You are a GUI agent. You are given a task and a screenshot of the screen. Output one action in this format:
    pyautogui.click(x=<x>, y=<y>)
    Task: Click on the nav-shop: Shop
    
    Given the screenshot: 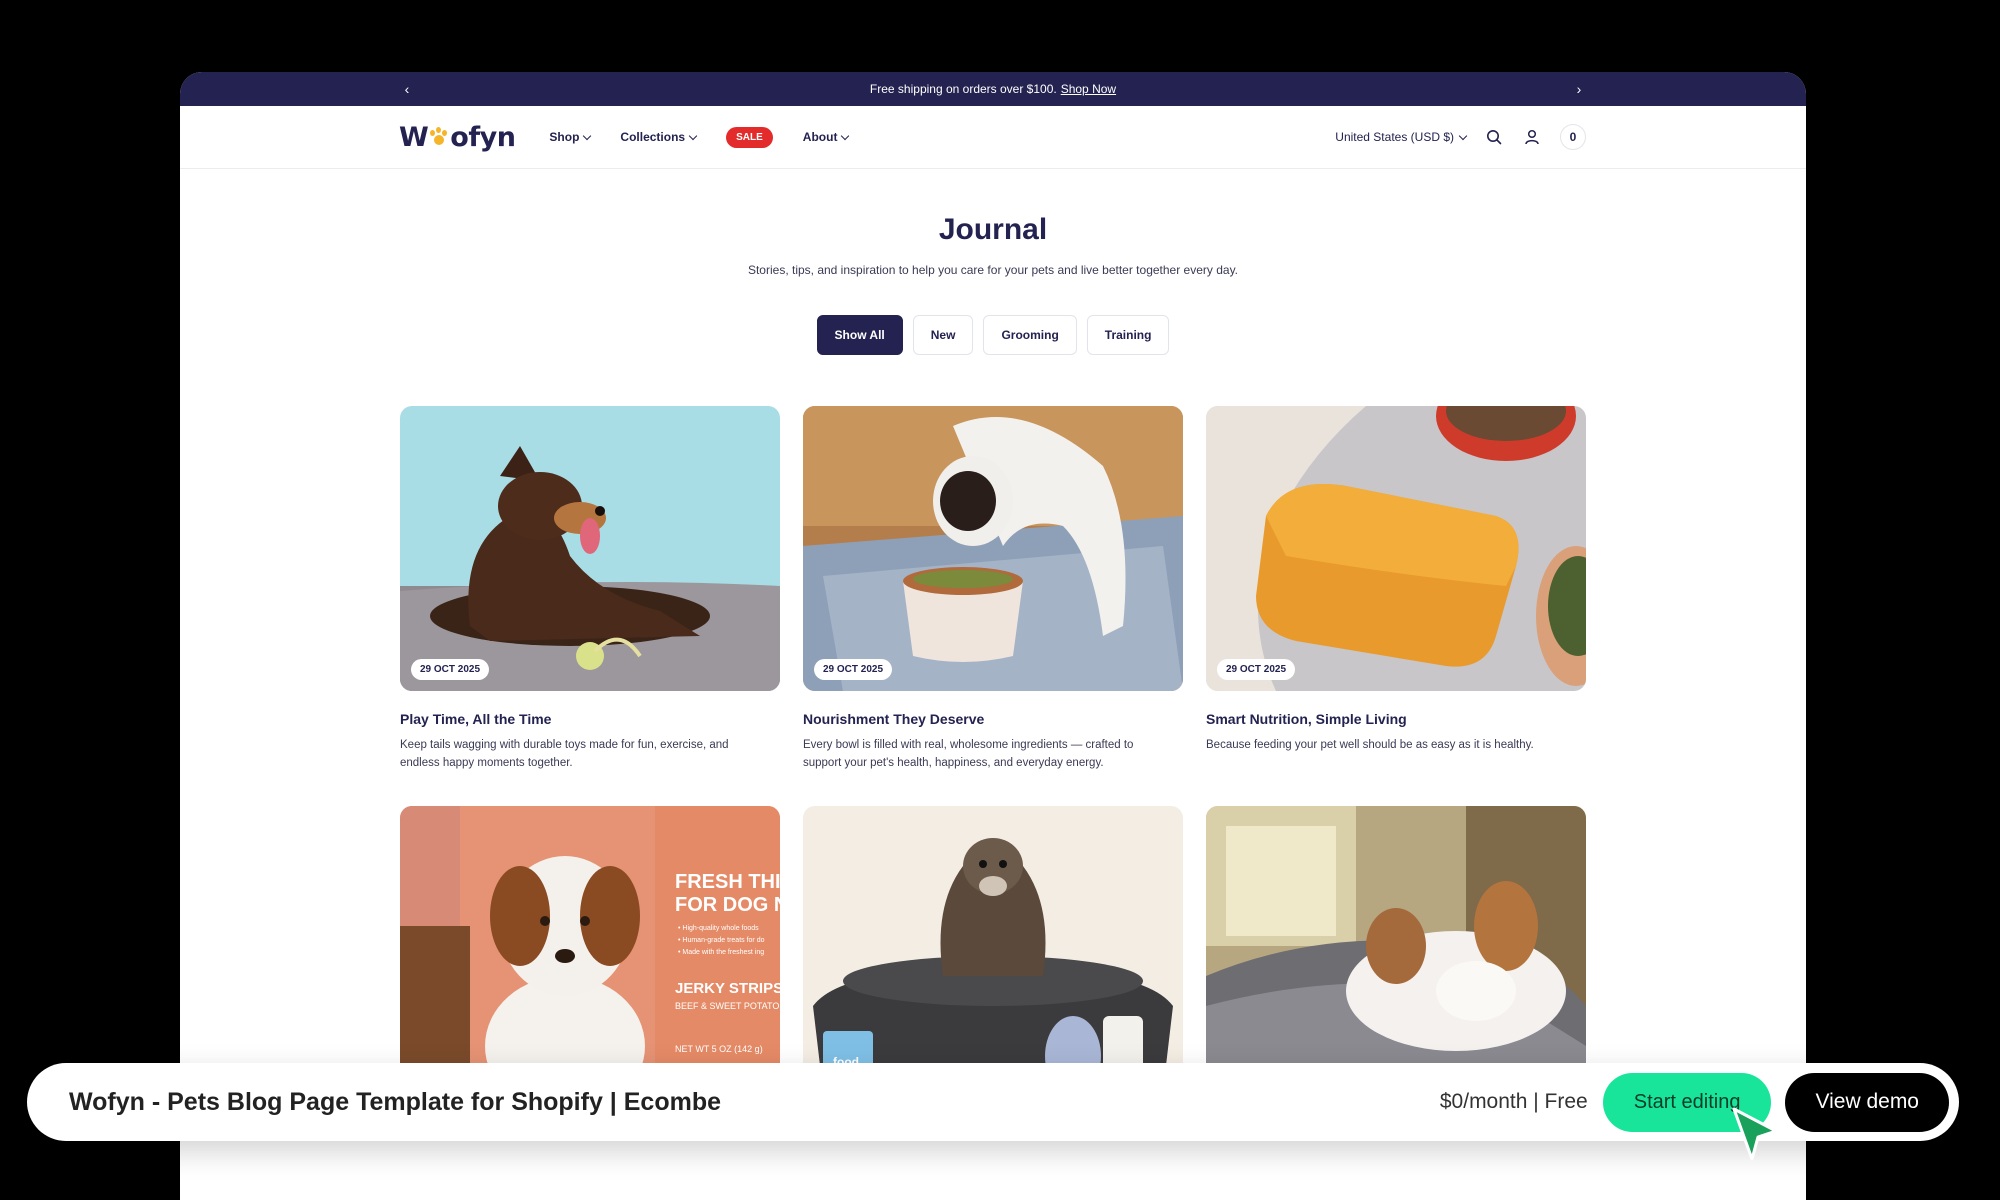 What is the action you would take?
    pyautogui.click(x=570, y=137)
    